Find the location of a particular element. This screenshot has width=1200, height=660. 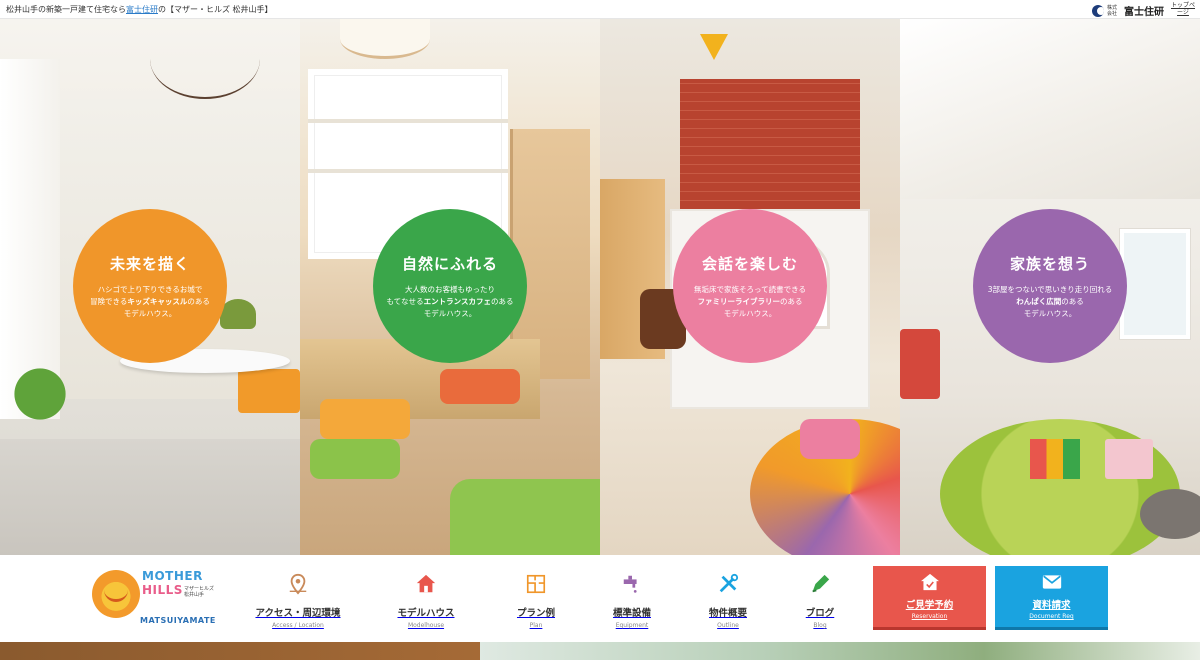

green-sofa is located at coordinates (525, 517).